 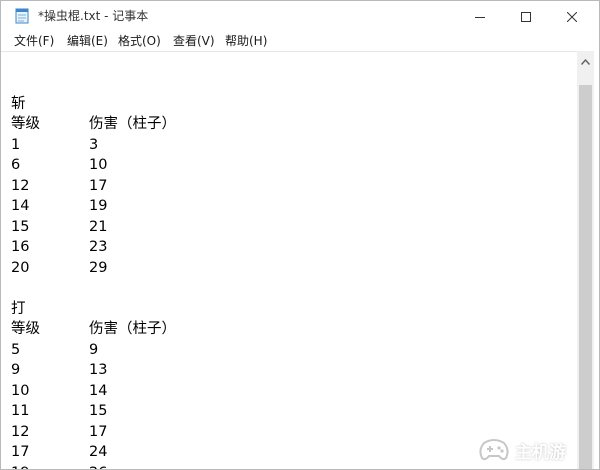 What do you see at coordinates (34, 41) in the screenshot?
I see `menu-file: 文件(F)` at bounding box center [34, 41].